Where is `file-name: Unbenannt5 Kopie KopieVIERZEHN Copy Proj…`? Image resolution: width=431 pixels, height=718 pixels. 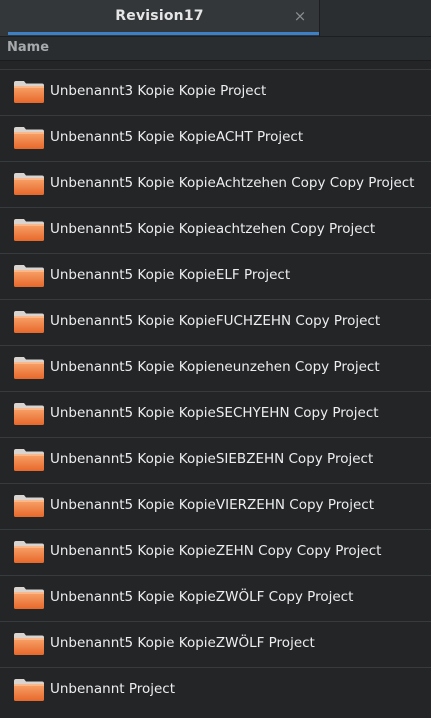
file-name: Unbenannt5 Kopie KopieVIERZEHN Copy Proj… is located at coordinates (212, 505).